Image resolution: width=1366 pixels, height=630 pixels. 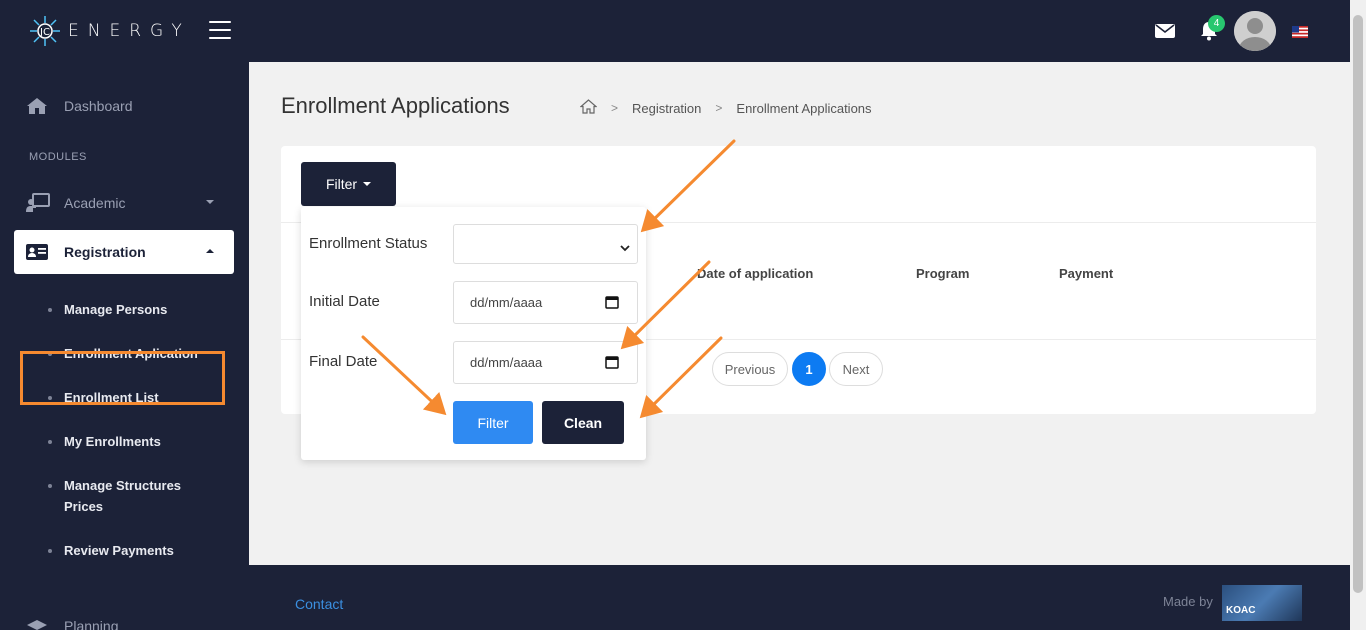 What do you see at coordinates (1262, 603) in the screenshot?
I see `koac-logo: KOAC` at bounding box center [1262, 603].